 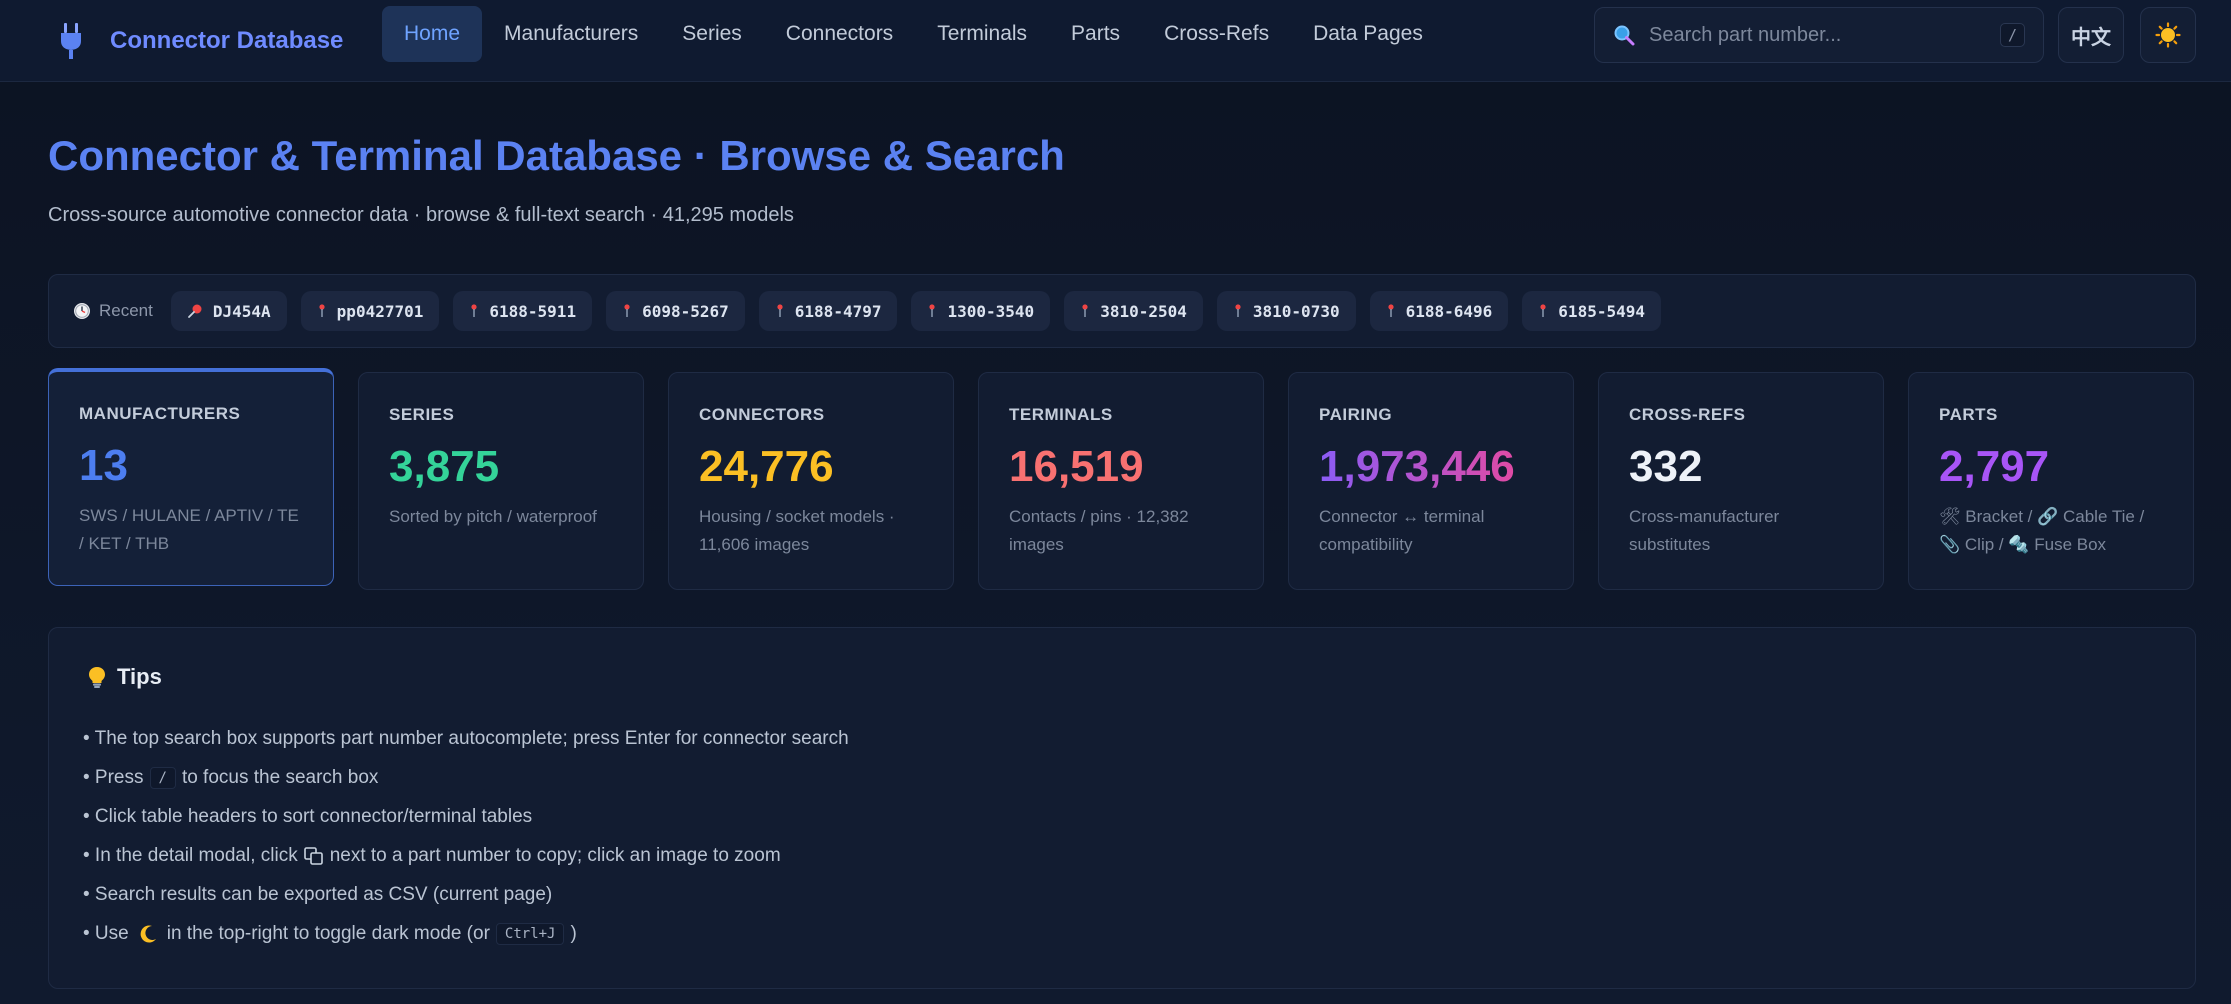 I want to click on stat-card-value: 2,797, so click(x=1994, y=466).